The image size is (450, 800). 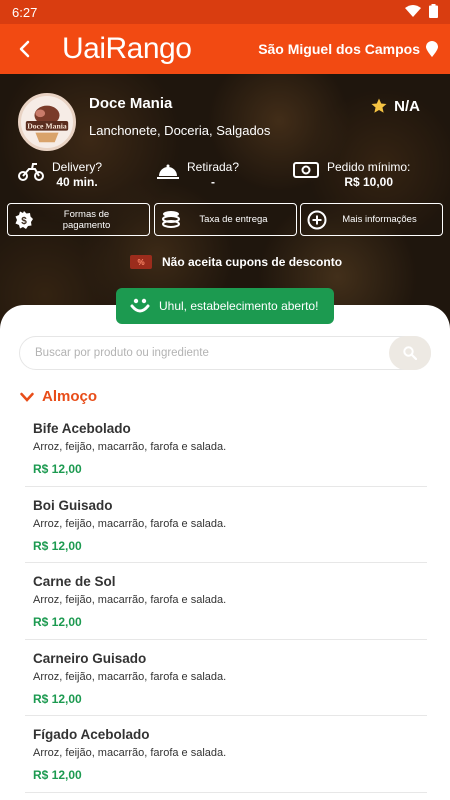 I want to click on min-order-info: Pedido mínimo: R$ 10,00, so click(x=351, y=174).